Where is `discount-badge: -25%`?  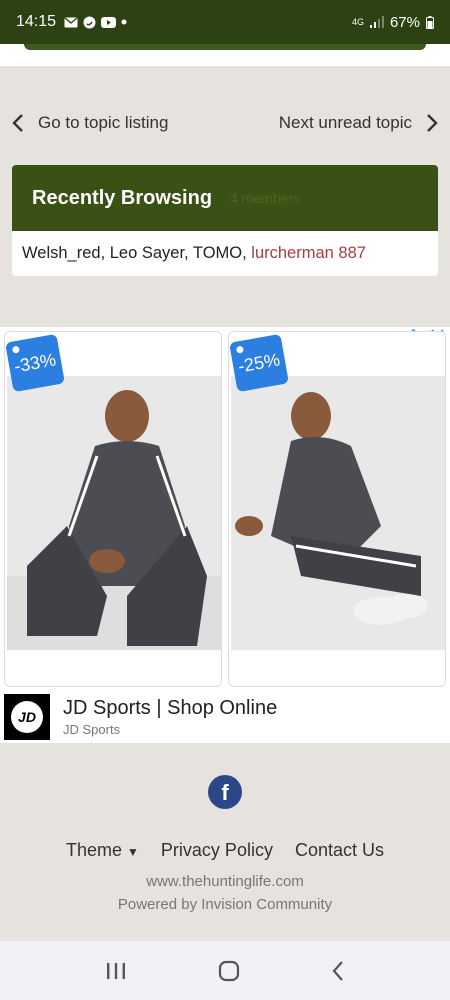
discount-badge: -25% is located at coordinates (259, 363).